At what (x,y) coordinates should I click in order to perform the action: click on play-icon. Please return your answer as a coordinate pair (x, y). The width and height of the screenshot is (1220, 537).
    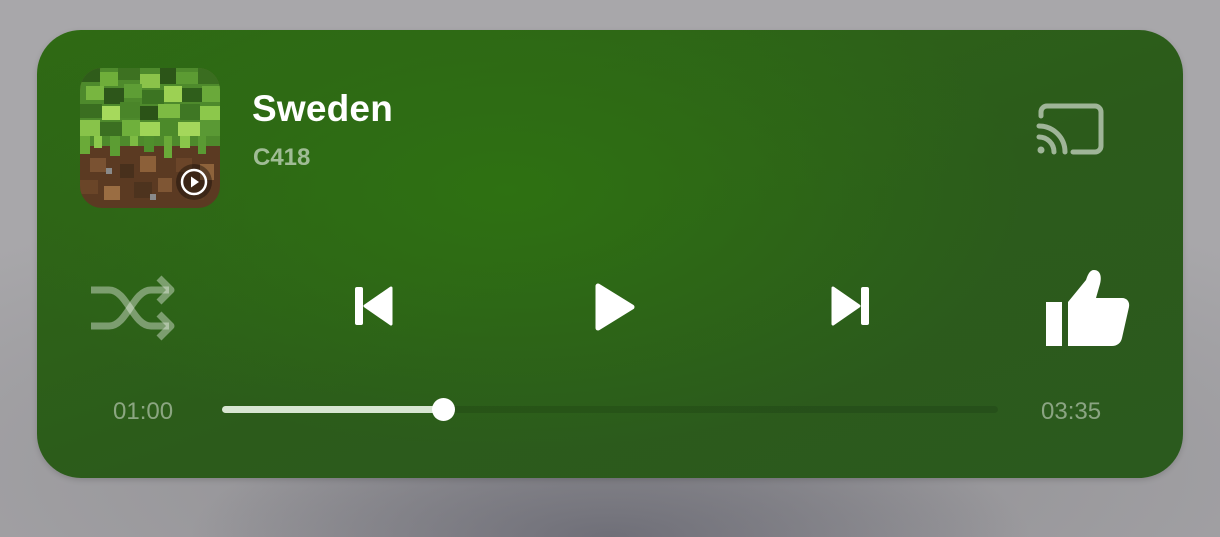
    Looking at the image, I should click on (615, 307).